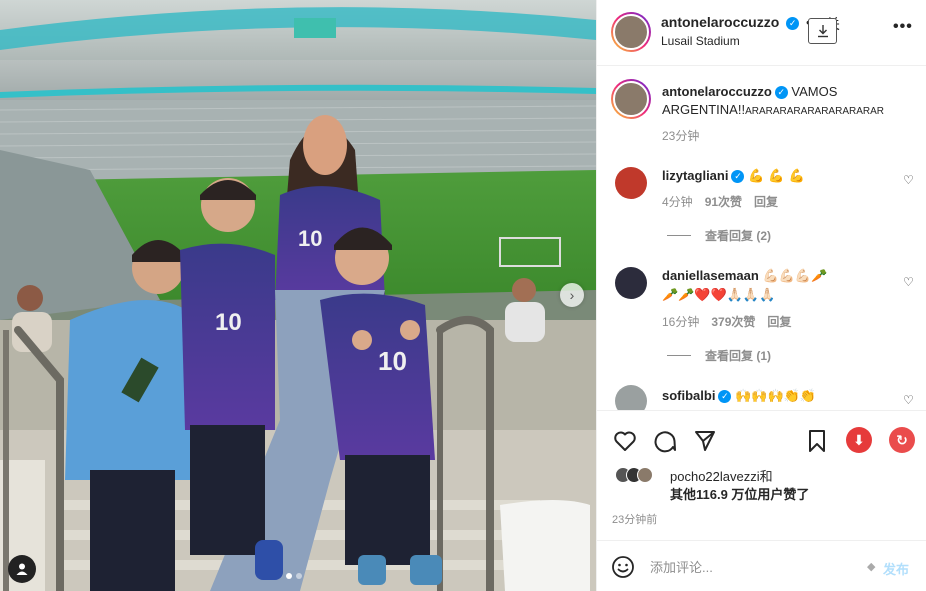  I want to click on more-icon: •••, so click(903, 26).